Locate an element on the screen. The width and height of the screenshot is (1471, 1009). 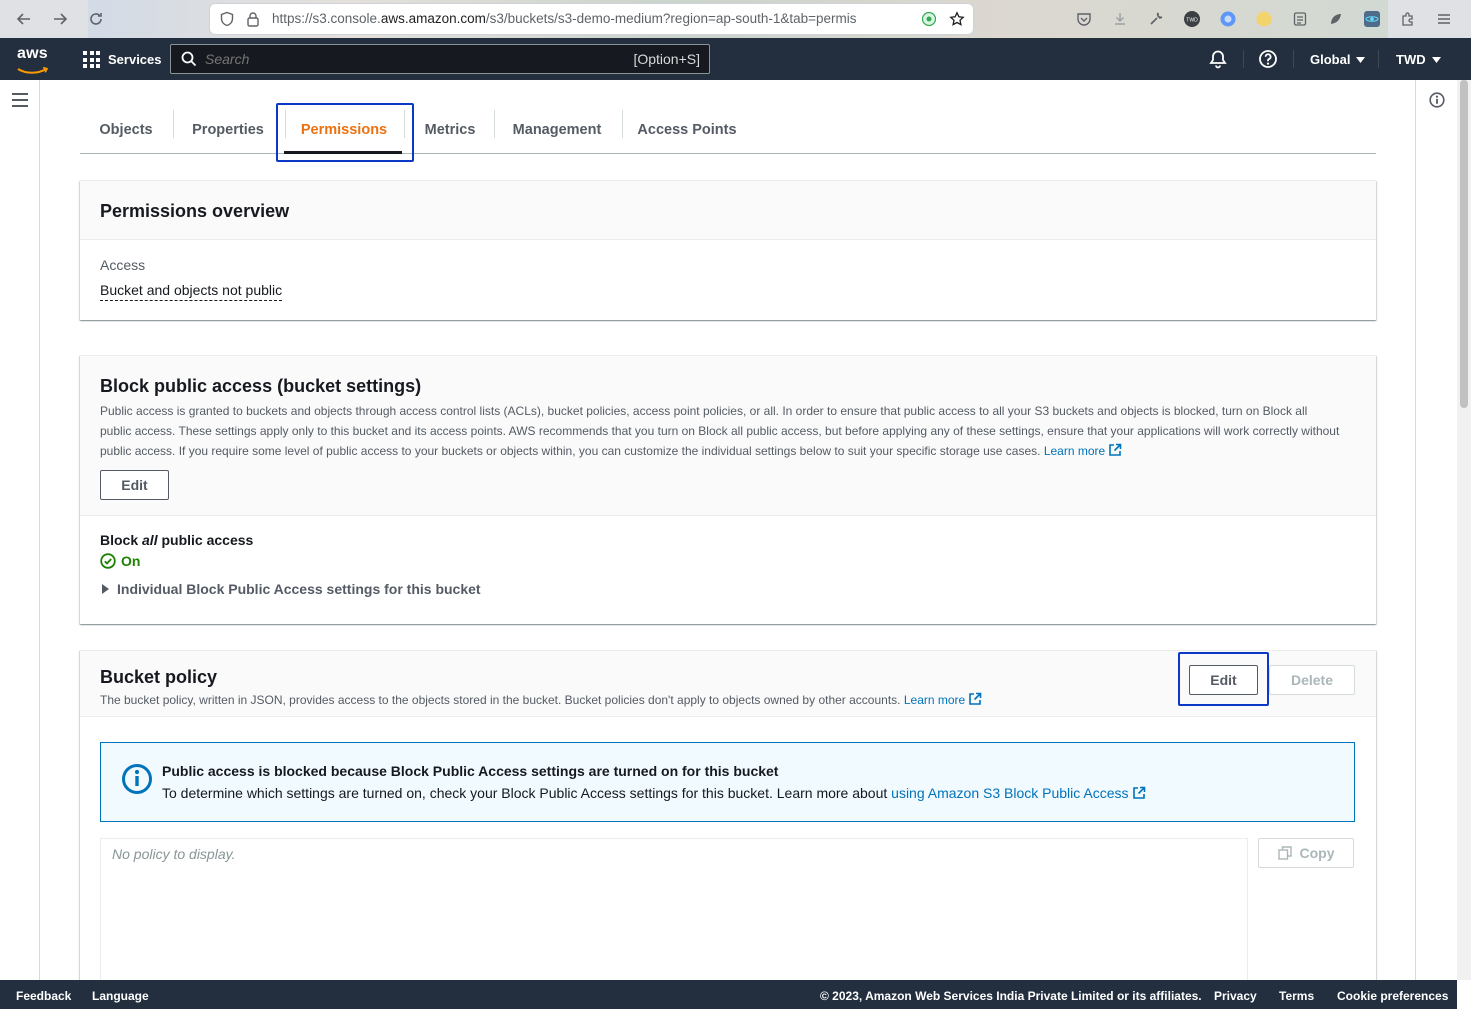
notifications-bell-icon is located at coordinates (1218, 59).